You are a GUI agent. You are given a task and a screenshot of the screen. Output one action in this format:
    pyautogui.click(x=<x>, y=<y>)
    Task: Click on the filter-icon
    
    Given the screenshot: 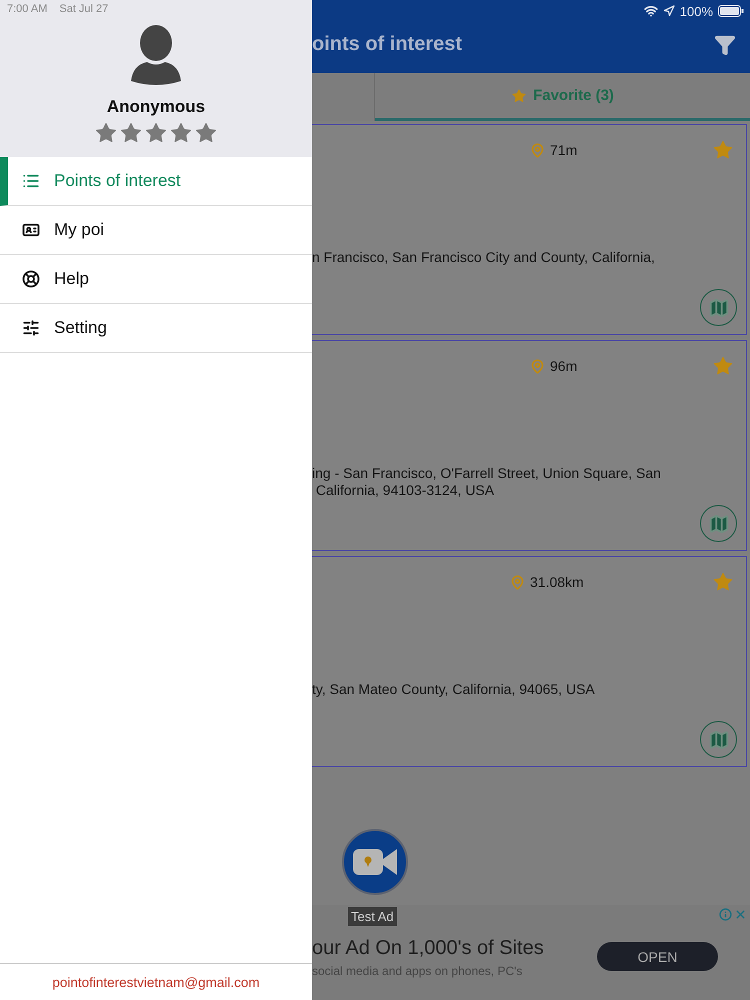 What is the action you would take?
    pyautogui.click(x=725, y=45)
    